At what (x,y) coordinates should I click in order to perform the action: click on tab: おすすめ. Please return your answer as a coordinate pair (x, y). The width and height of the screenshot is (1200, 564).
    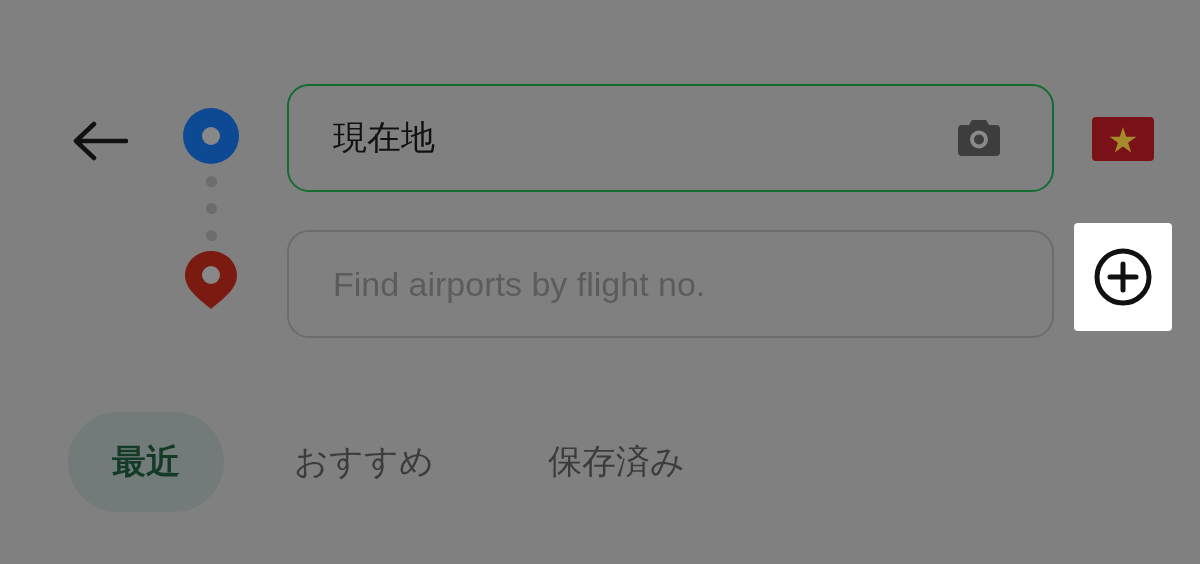
    Looking at the image, I should click on (364, 462).